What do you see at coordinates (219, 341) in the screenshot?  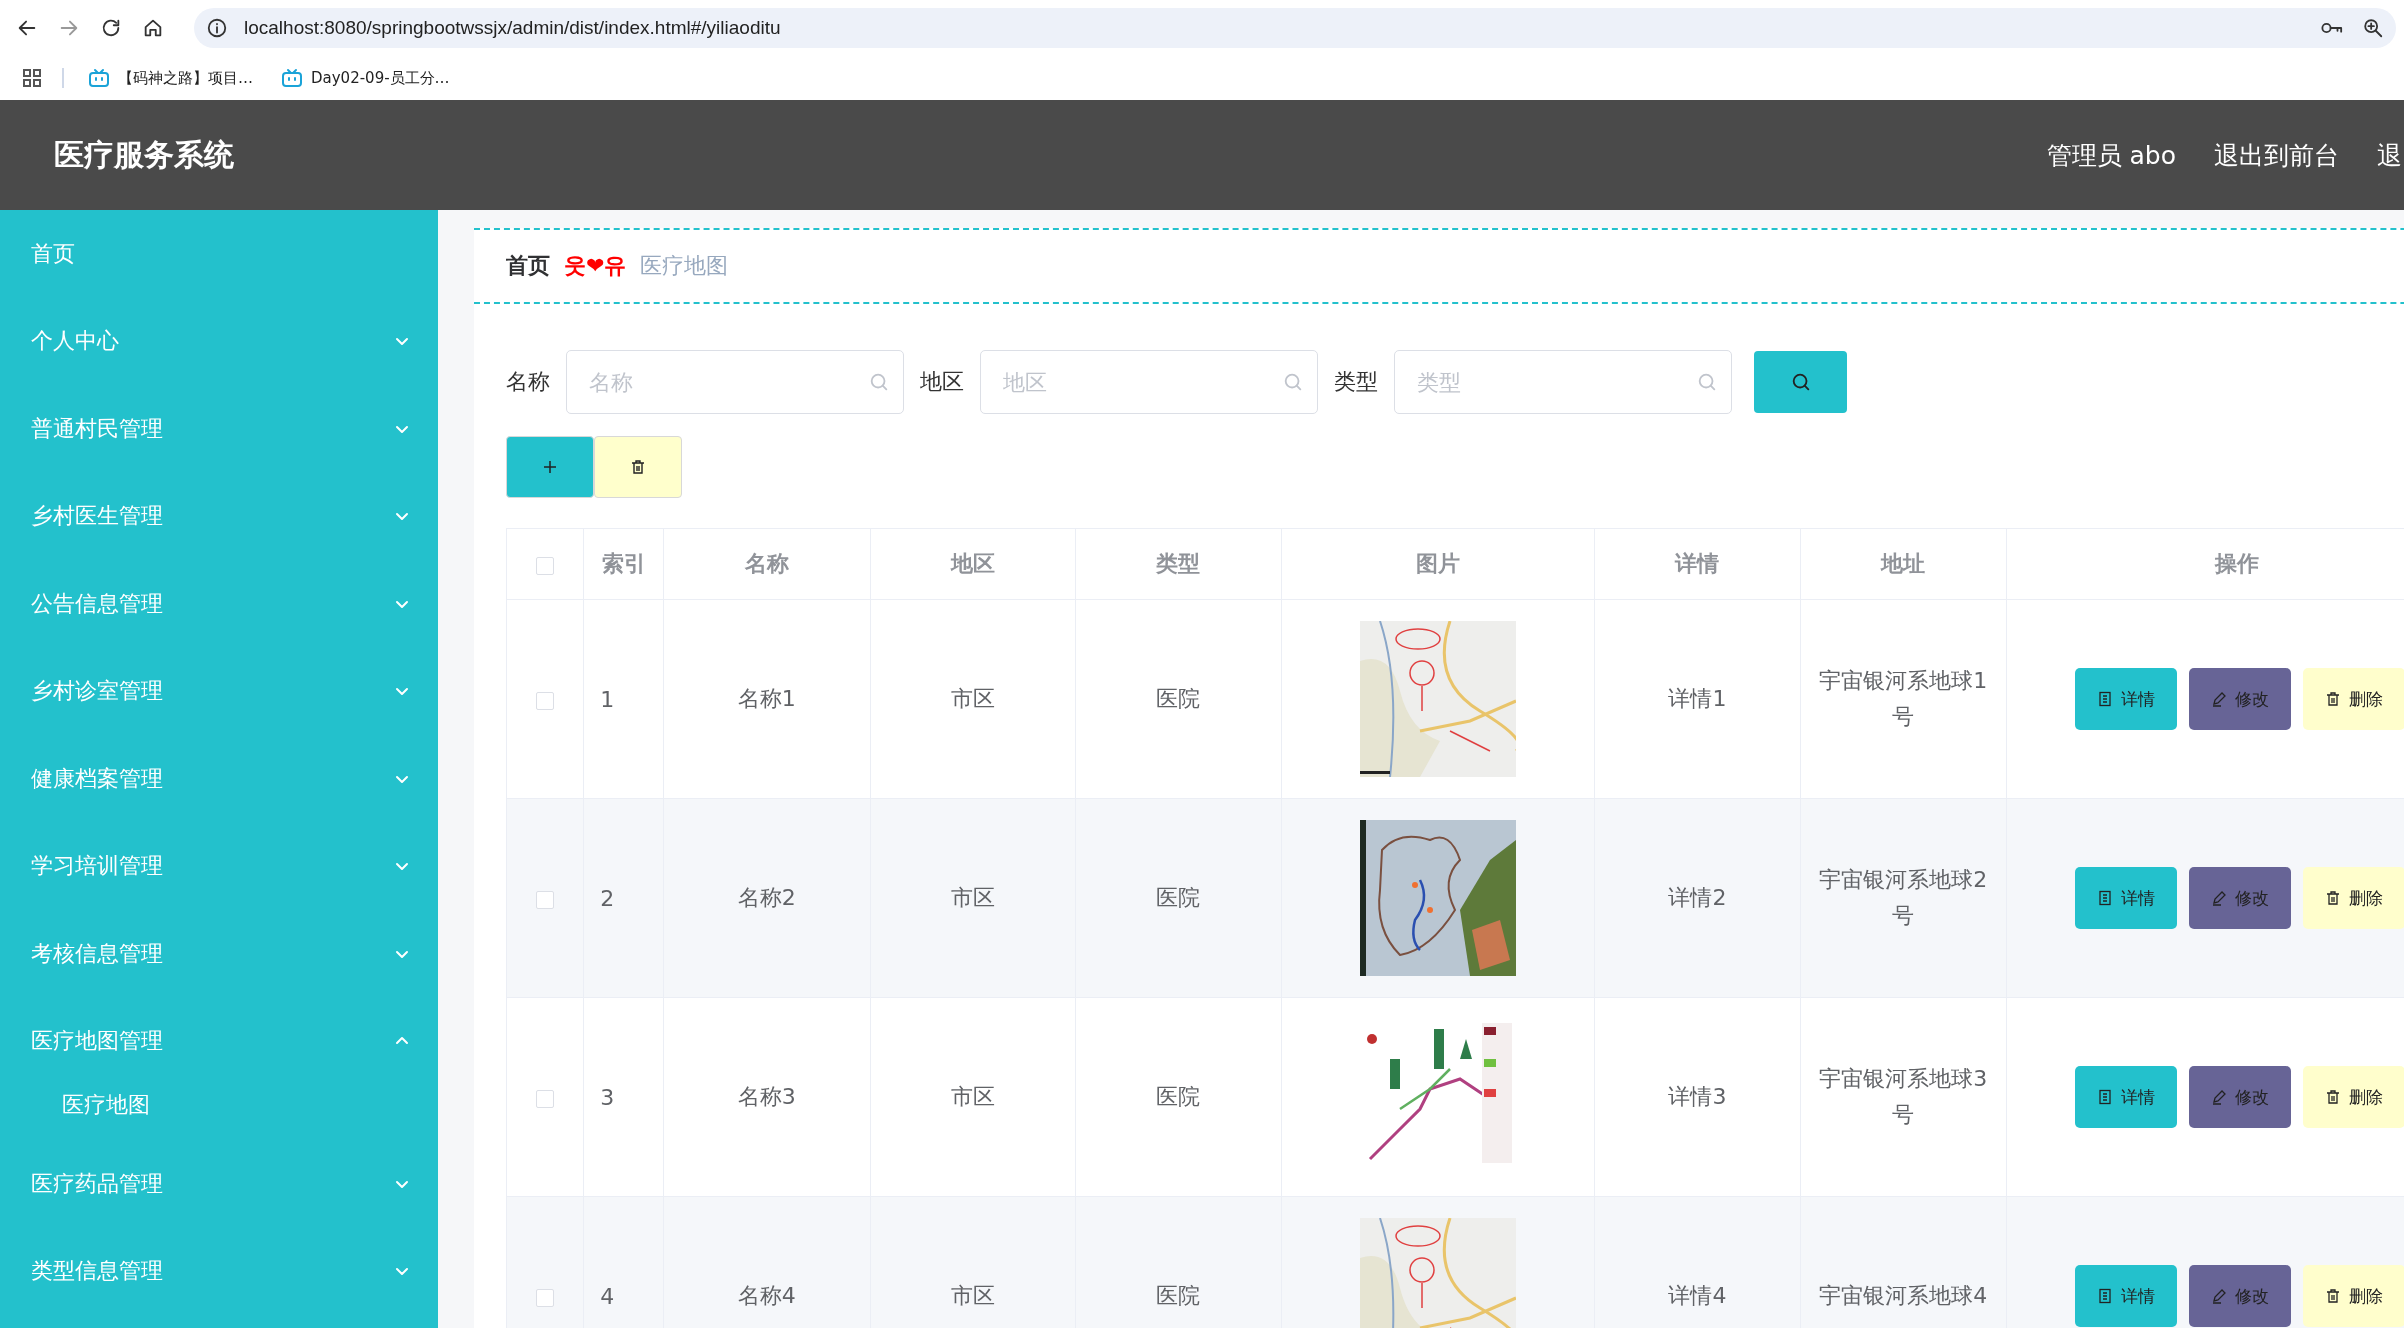 I see `sidebar-item: 个人中心` at bounding box center [219, 341].